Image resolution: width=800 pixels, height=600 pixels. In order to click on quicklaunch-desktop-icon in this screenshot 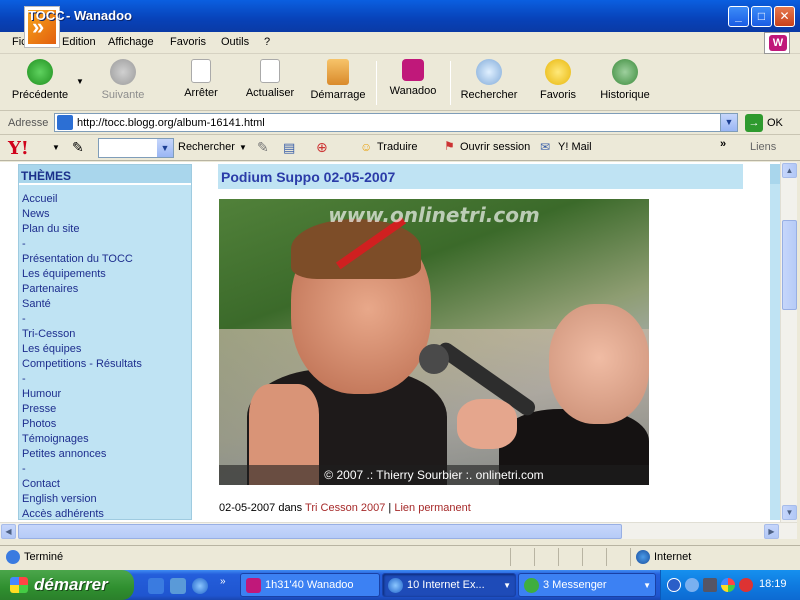, I will do `click(156, 586)`.